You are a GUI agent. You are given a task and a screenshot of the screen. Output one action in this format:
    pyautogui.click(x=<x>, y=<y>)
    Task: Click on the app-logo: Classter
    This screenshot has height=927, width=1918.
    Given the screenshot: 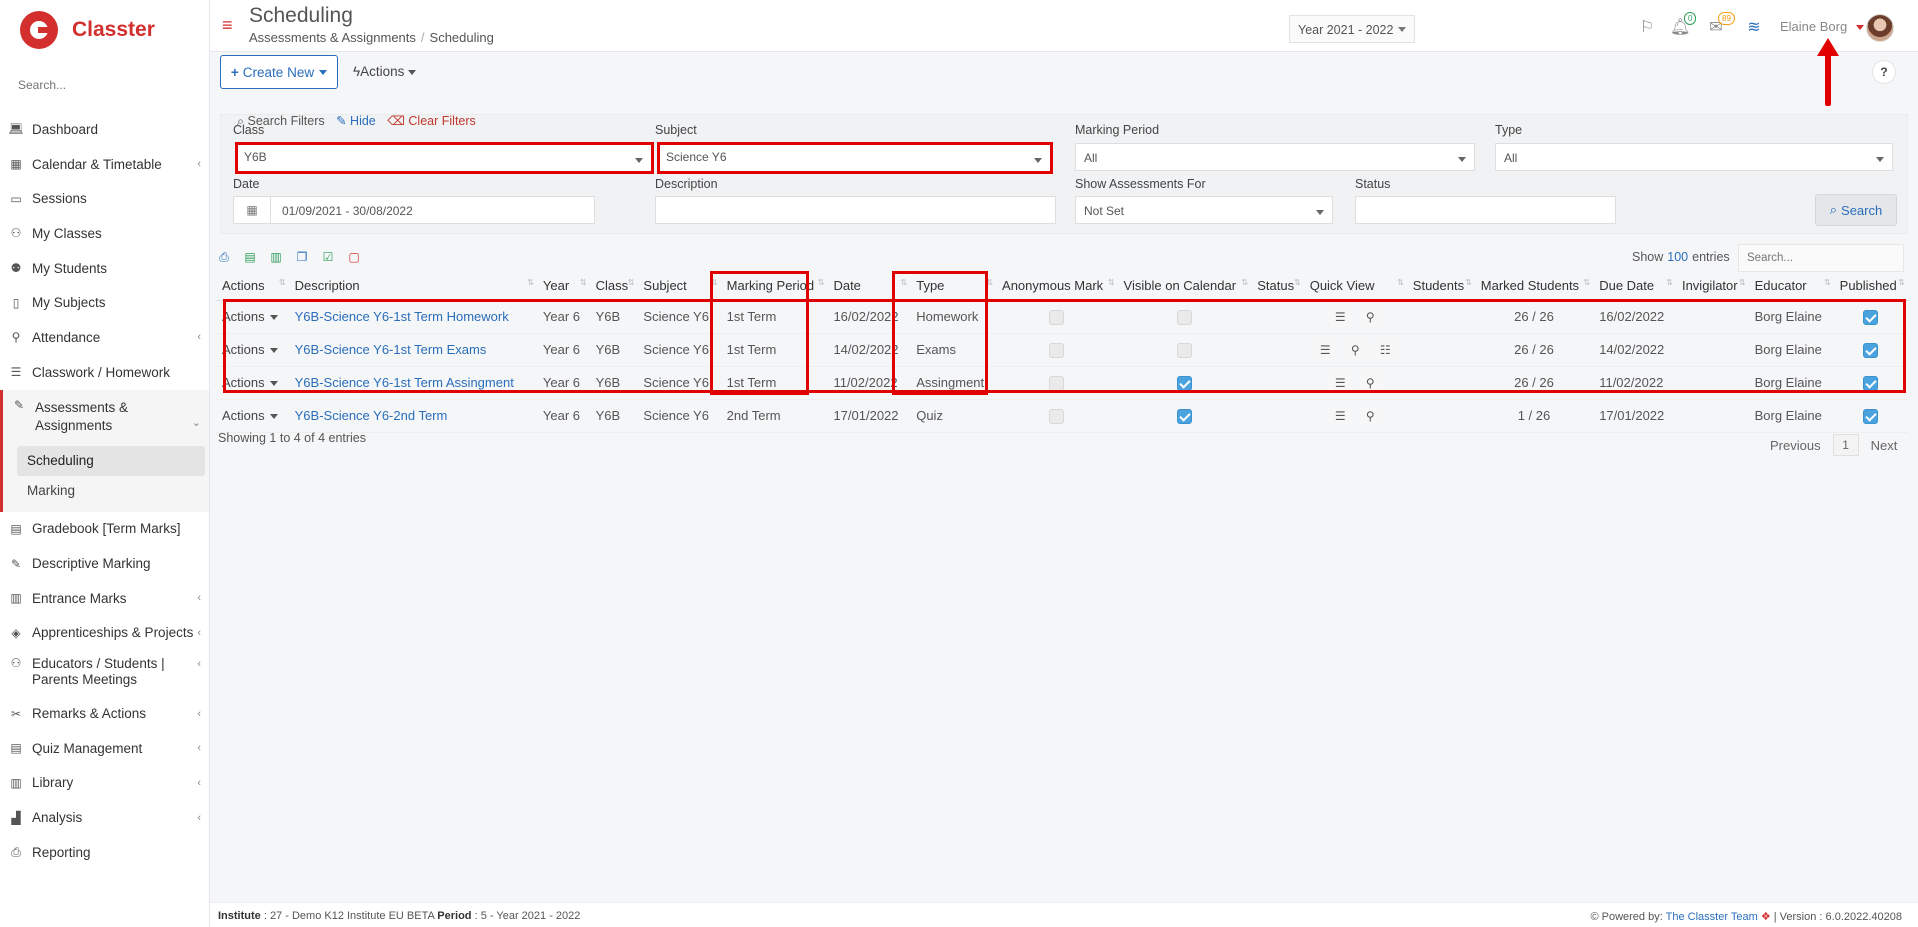 What is the action you would take?
    pyautogui.click(x=104, y=30)
    